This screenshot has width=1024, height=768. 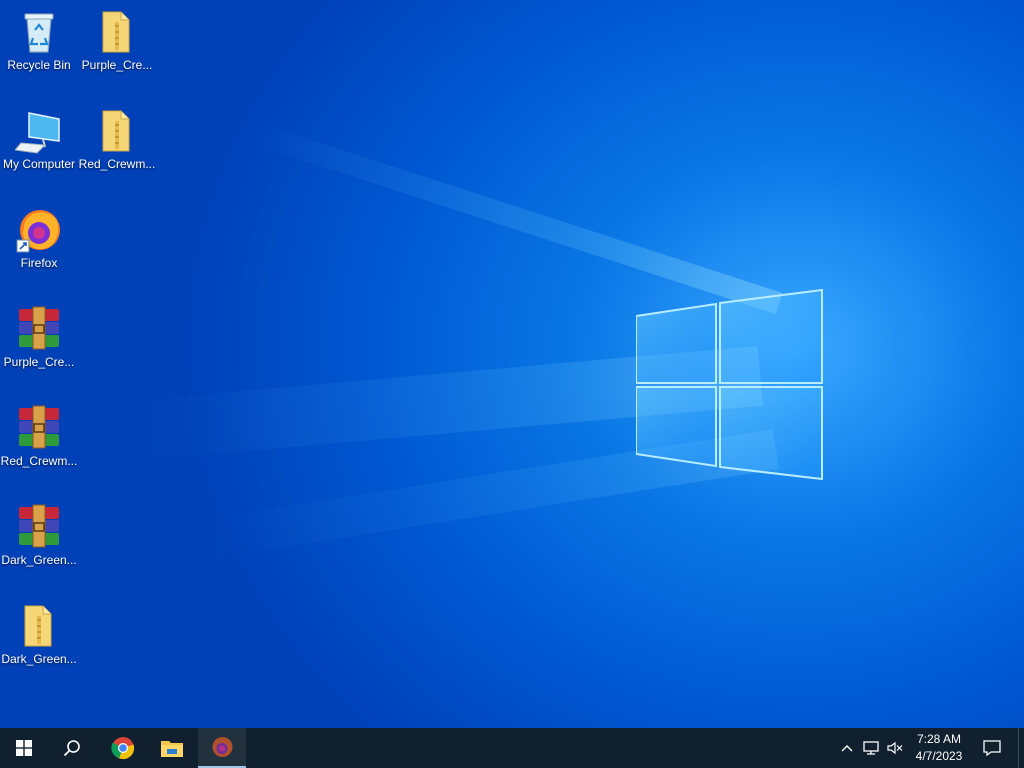 I want to click on show-hidden-icons-button, so click(x=847, y=748).